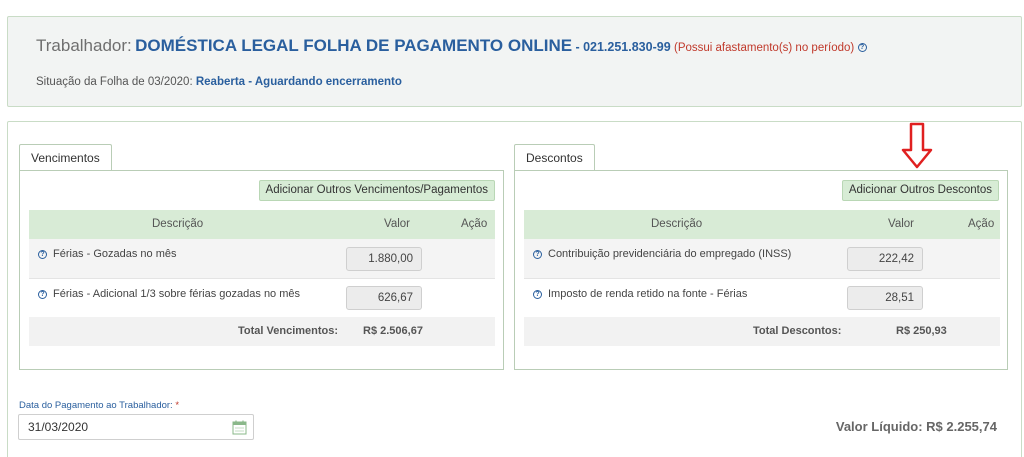 This screenshot has height=457, width=1024. Describe the element at coordinates (65, 157) in the screenshot. I see `tab-vencimentos: Vencimentos` at that location.